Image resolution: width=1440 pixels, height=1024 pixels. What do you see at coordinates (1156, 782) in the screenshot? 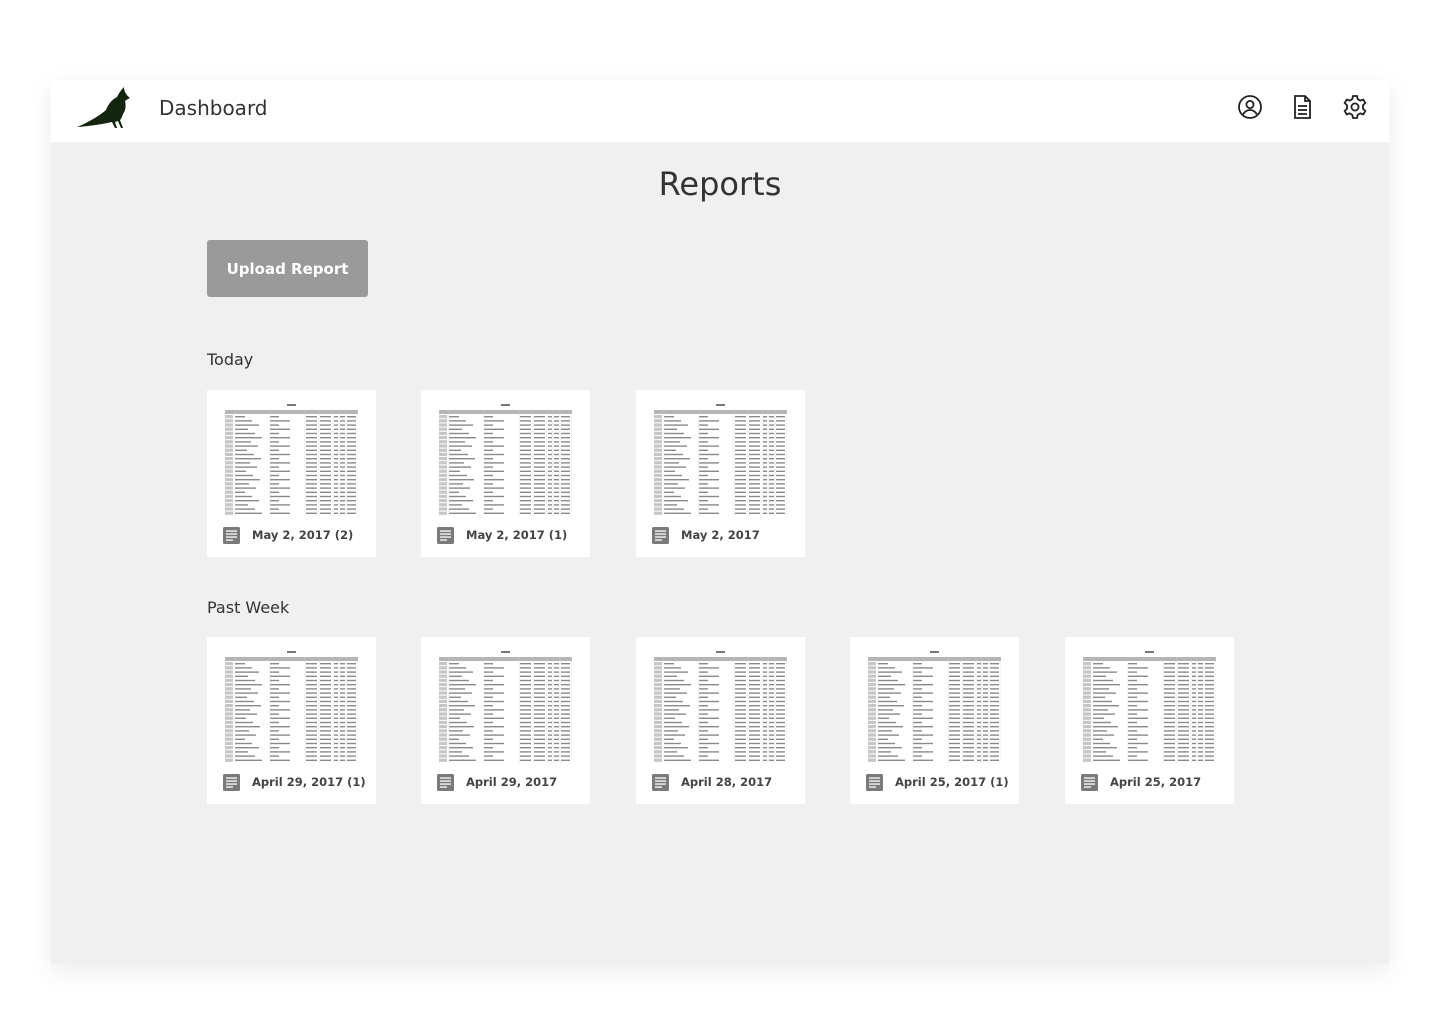
I see `report-name: April 25, 2017` at bounding box center [1156, 782].